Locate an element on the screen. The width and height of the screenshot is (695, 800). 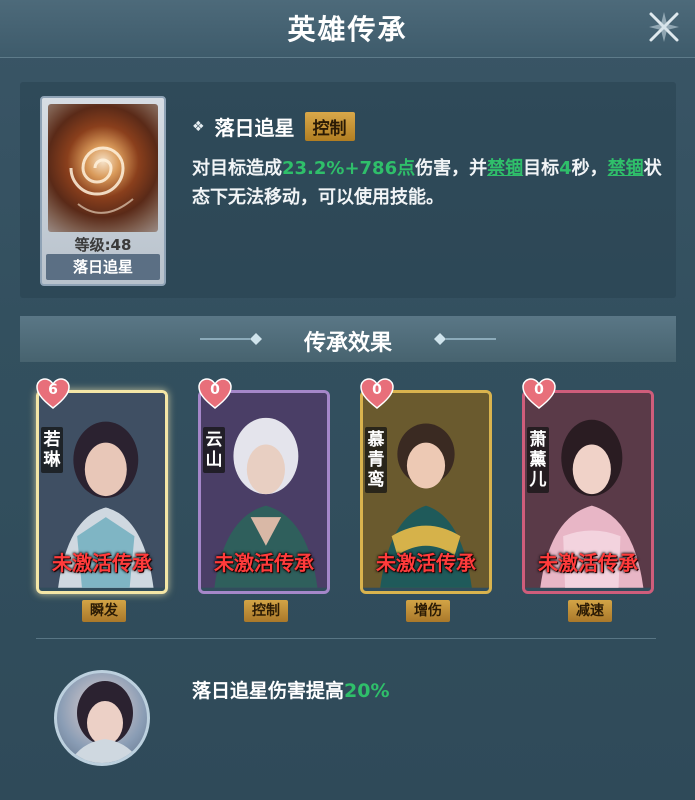
skill-icon is located at coordinates (103, 168).